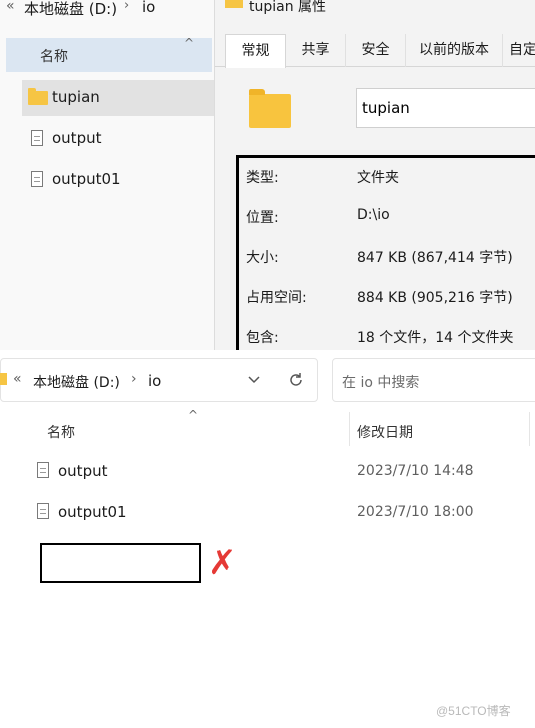 This screenshot has width=535, height=728. Describe the element at coordinates (120, 563) in the screenshot. I see `rename-input-empty` at that location.